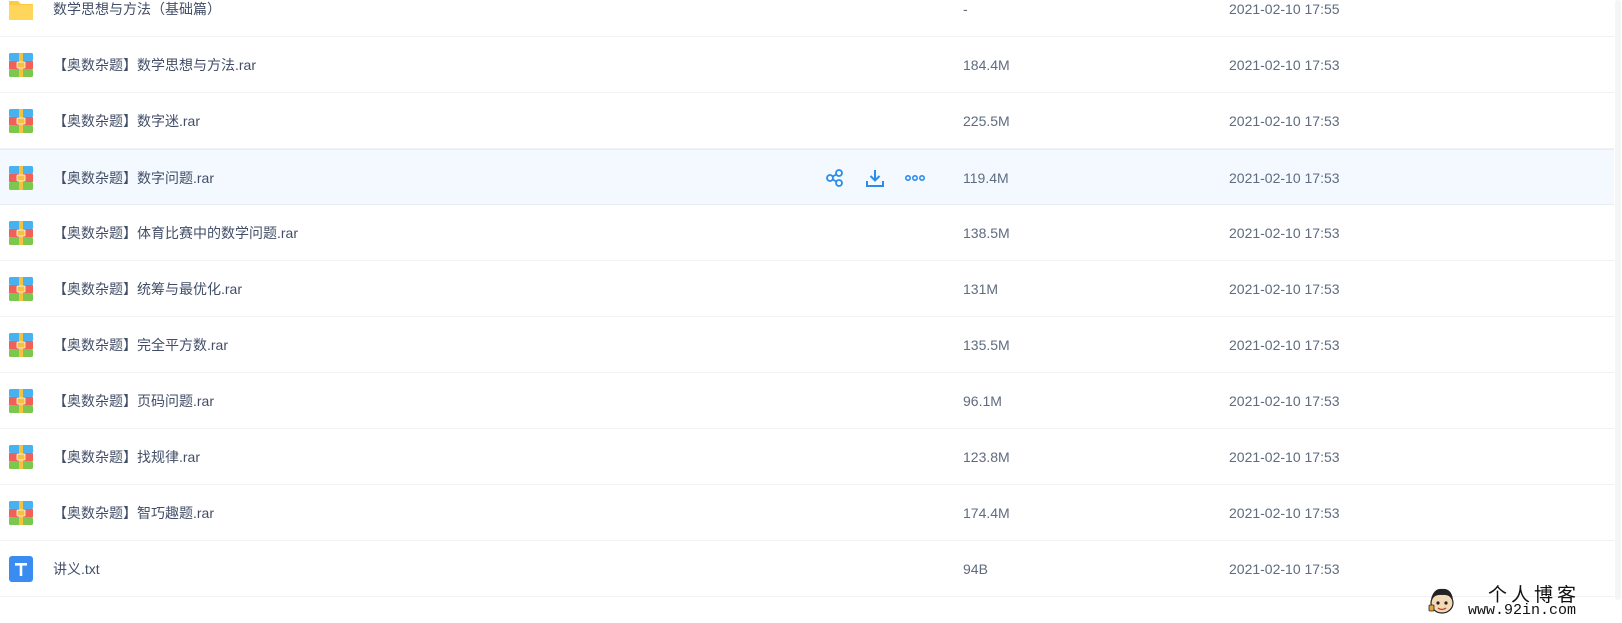  I want to click on cartoon-avatar-icon, so click(1441, 601).